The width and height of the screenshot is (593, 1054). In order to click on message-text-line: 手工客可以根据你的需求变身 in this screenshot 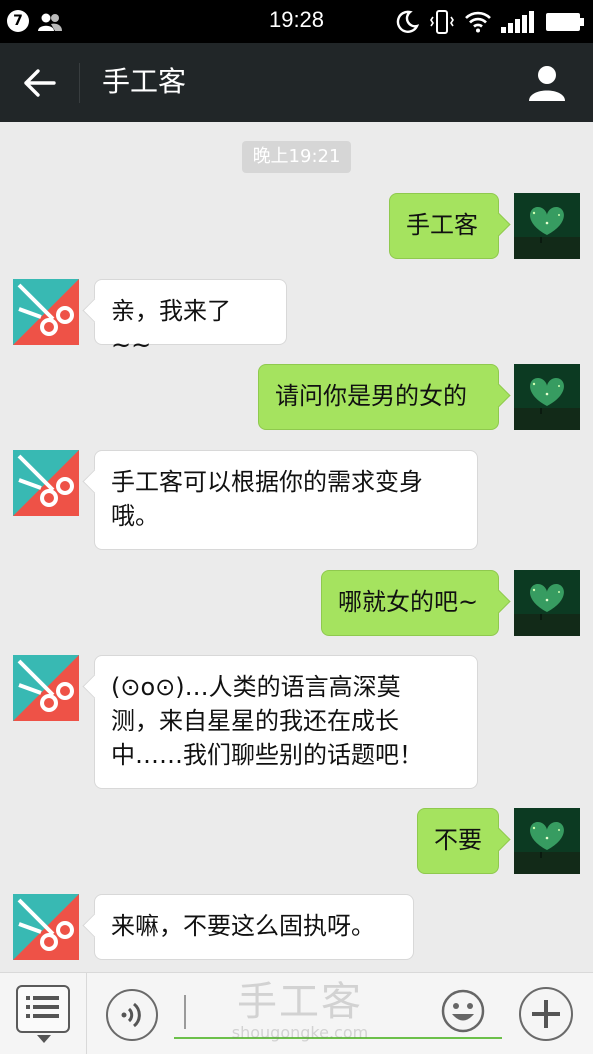, I will do `click(267, 482)`.